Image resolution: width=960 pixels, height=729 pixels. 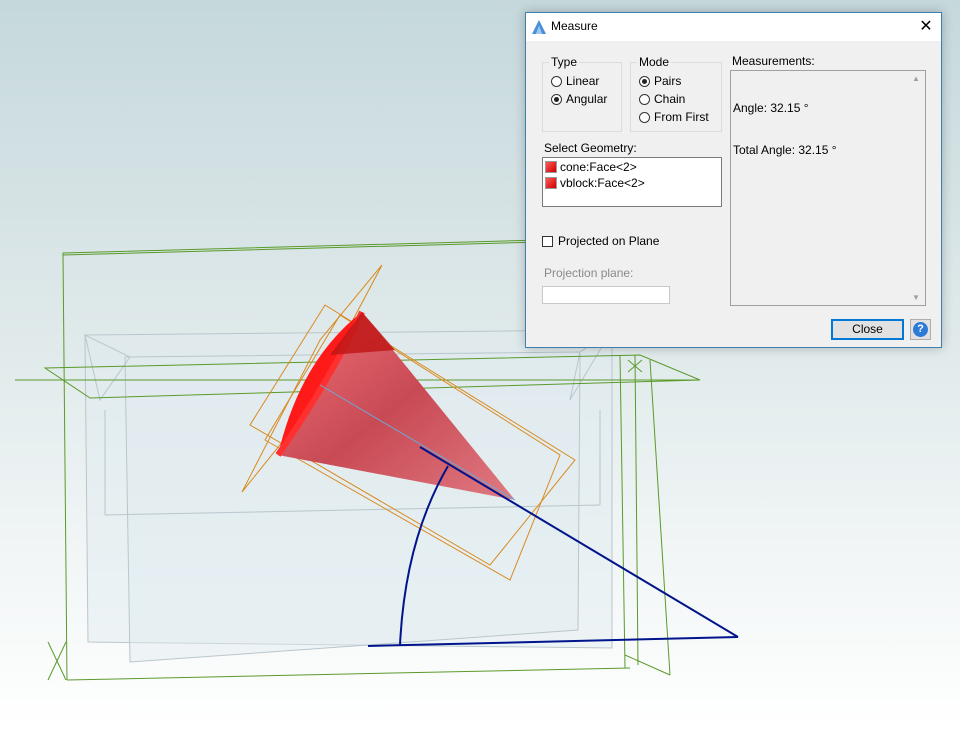 I want to click on radio-pairs: Pairs, so click(x=660, y=81).